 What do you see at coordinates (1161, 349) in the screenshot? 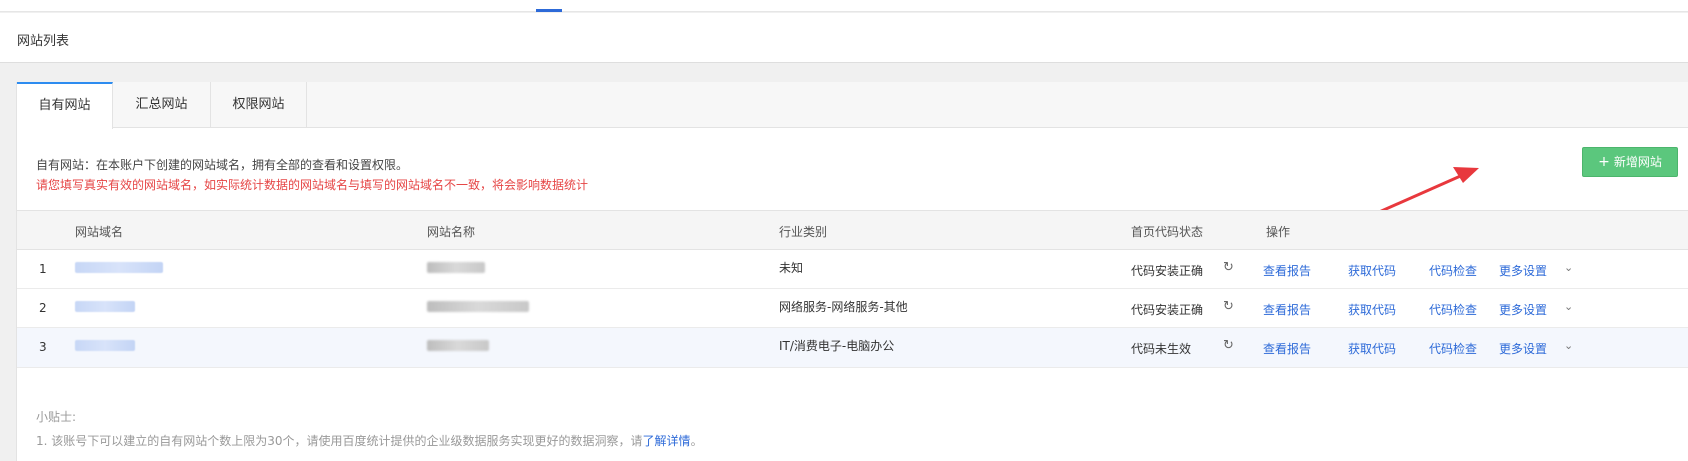
I see `code-status: 代码未生效` at bounding box center [1161, 349].